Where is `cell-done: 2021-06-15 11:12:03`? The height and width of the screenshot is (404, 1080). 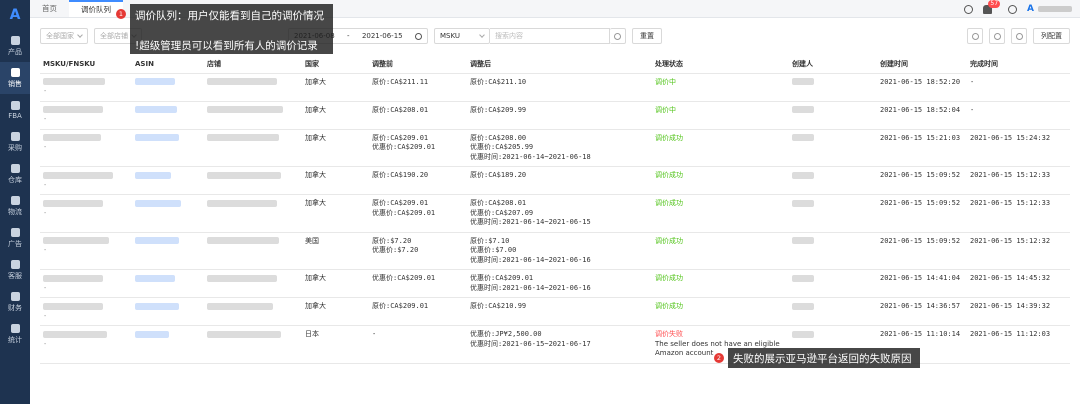 cell-done: 2021-06-15 11:12:03 is located at coordinates (1018, 344).